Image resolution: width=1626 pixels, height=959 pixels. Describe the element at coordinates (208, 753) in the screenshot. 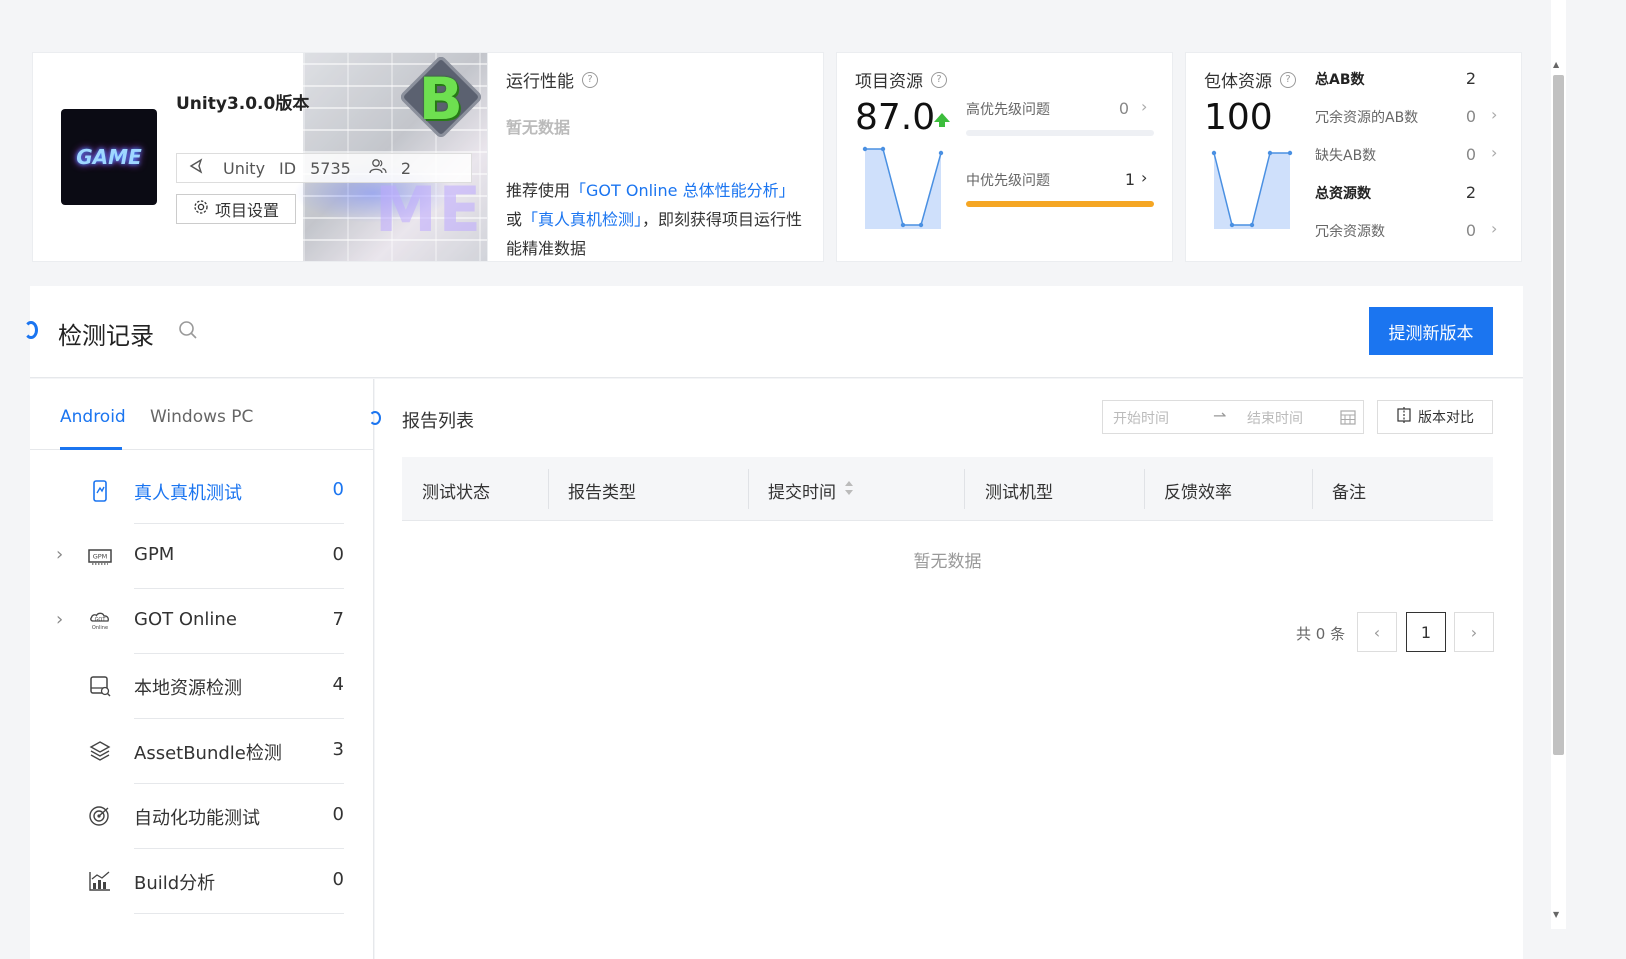

I see `sidebar-item-label: AssetBundle检测` at that location.